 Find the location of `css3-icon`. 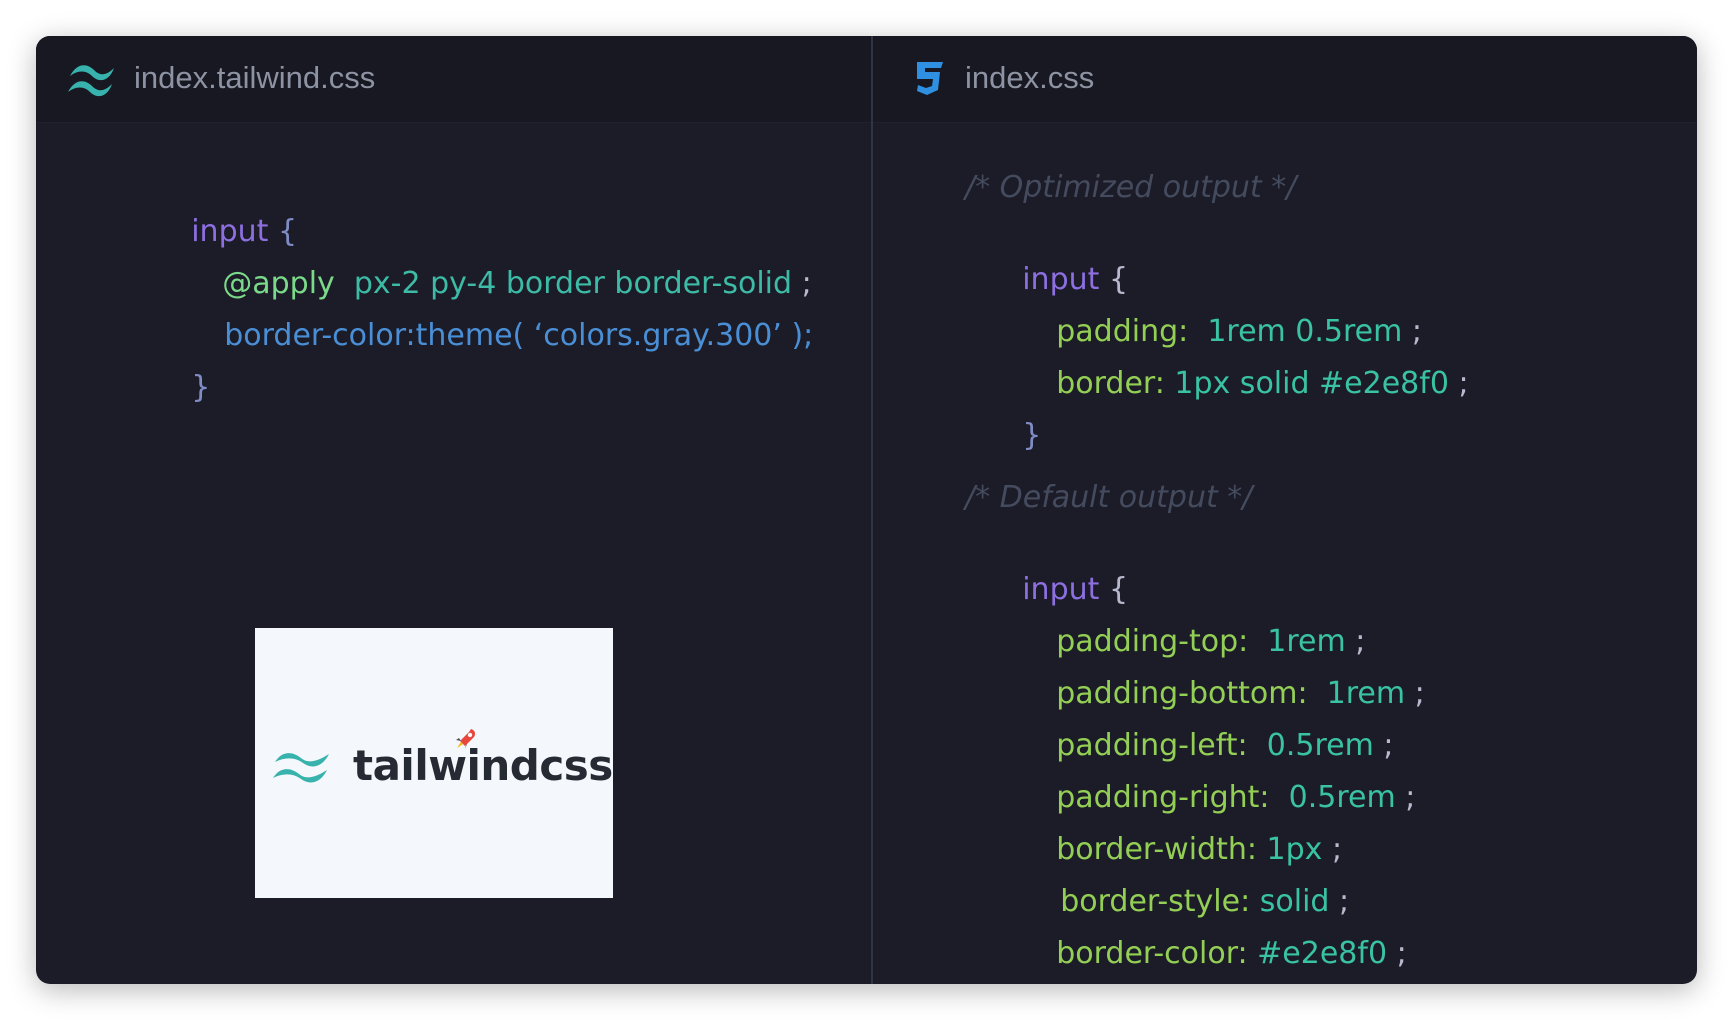

css3-icon is located at coordinates (930, 78).